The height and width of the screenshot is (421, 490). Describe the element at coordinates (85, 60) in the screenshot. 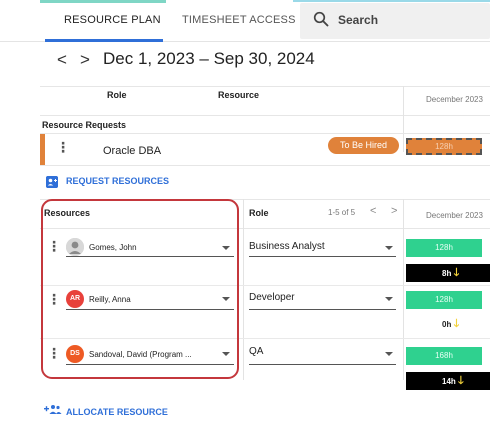

I see `next-period-button: >` at that location.